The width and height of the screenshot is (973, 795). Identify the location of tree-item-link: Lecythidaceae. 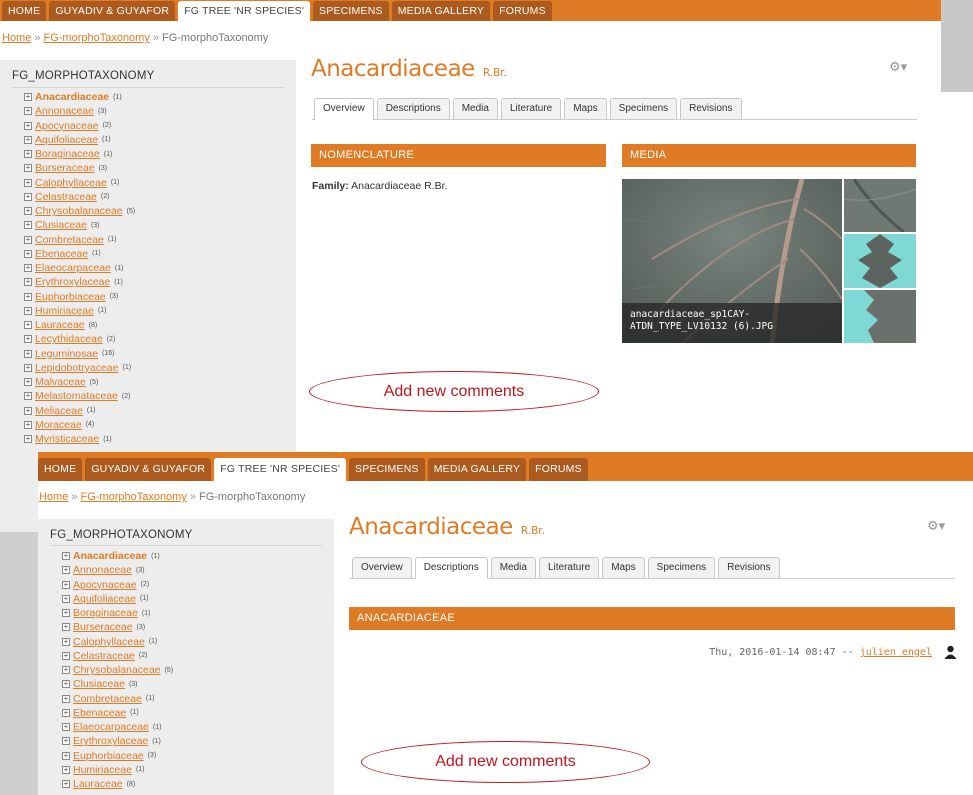
(69, 339).